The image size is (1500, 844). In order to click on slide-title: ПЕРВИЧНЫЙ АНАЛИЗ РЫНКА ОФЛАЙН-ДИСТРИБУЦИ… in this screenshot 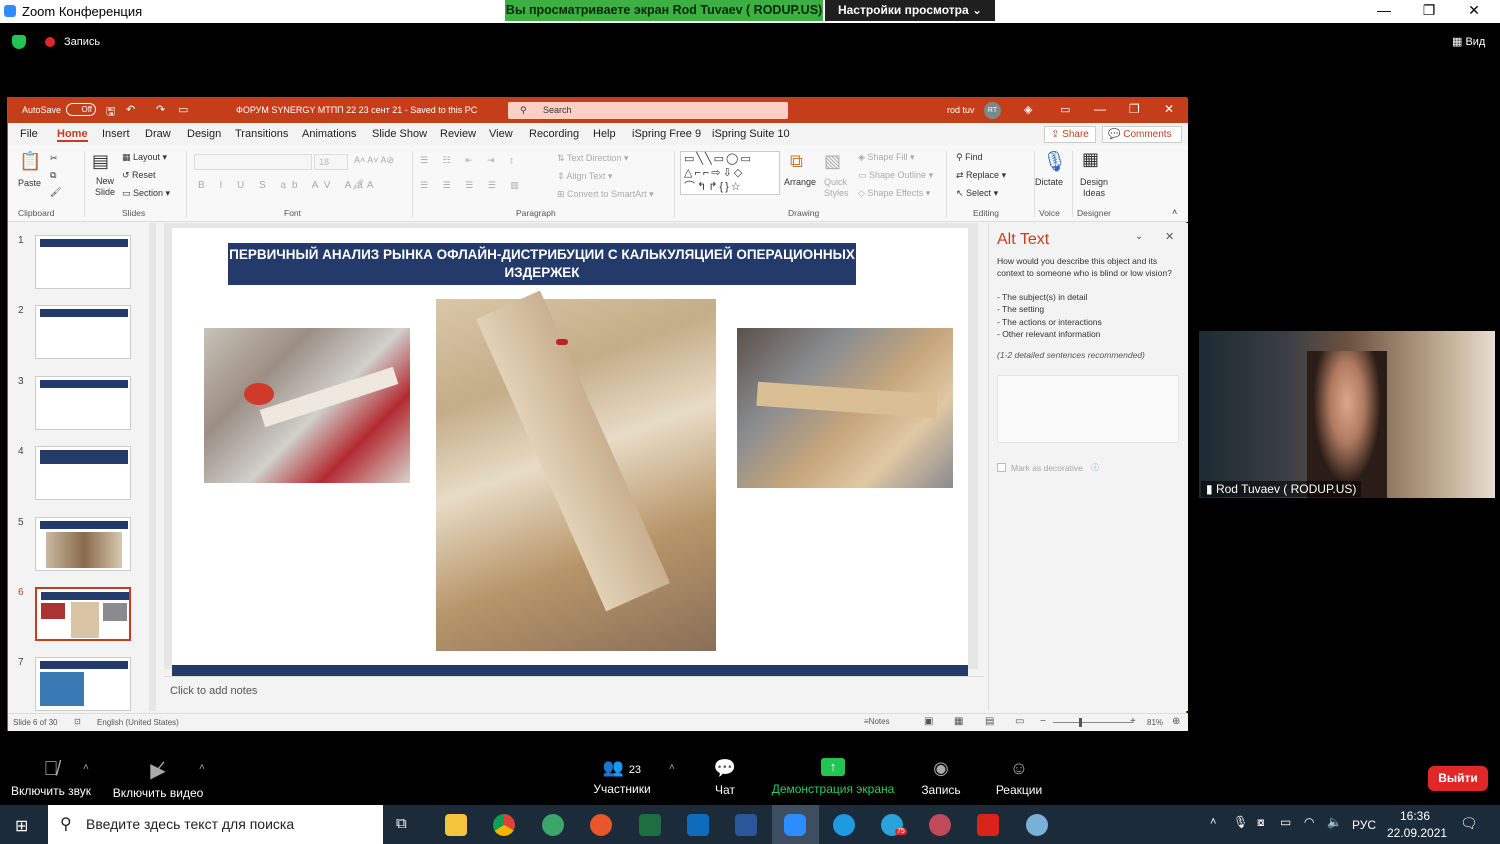, I will do `click(542, 264)`.